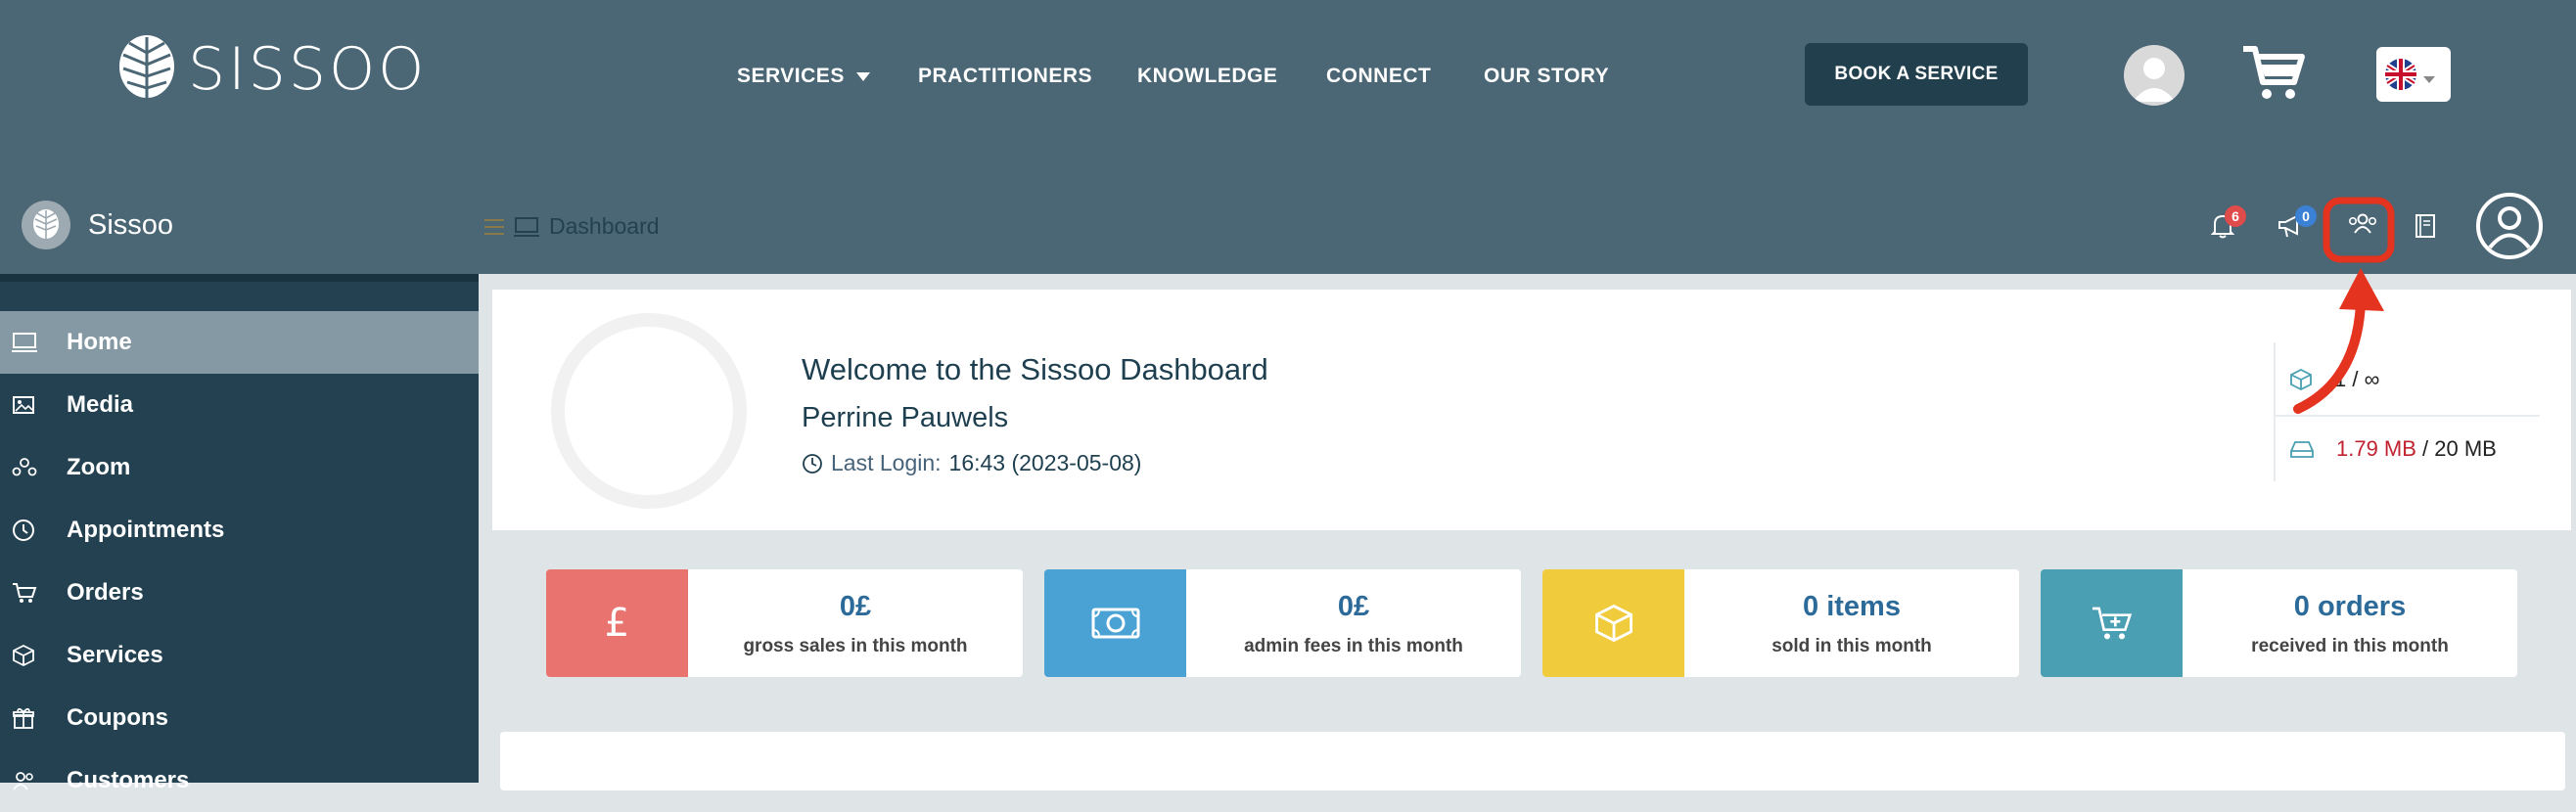 This screenshot has width=2576, height=812. I want to click on pound-icon: £, so click(617, 623).